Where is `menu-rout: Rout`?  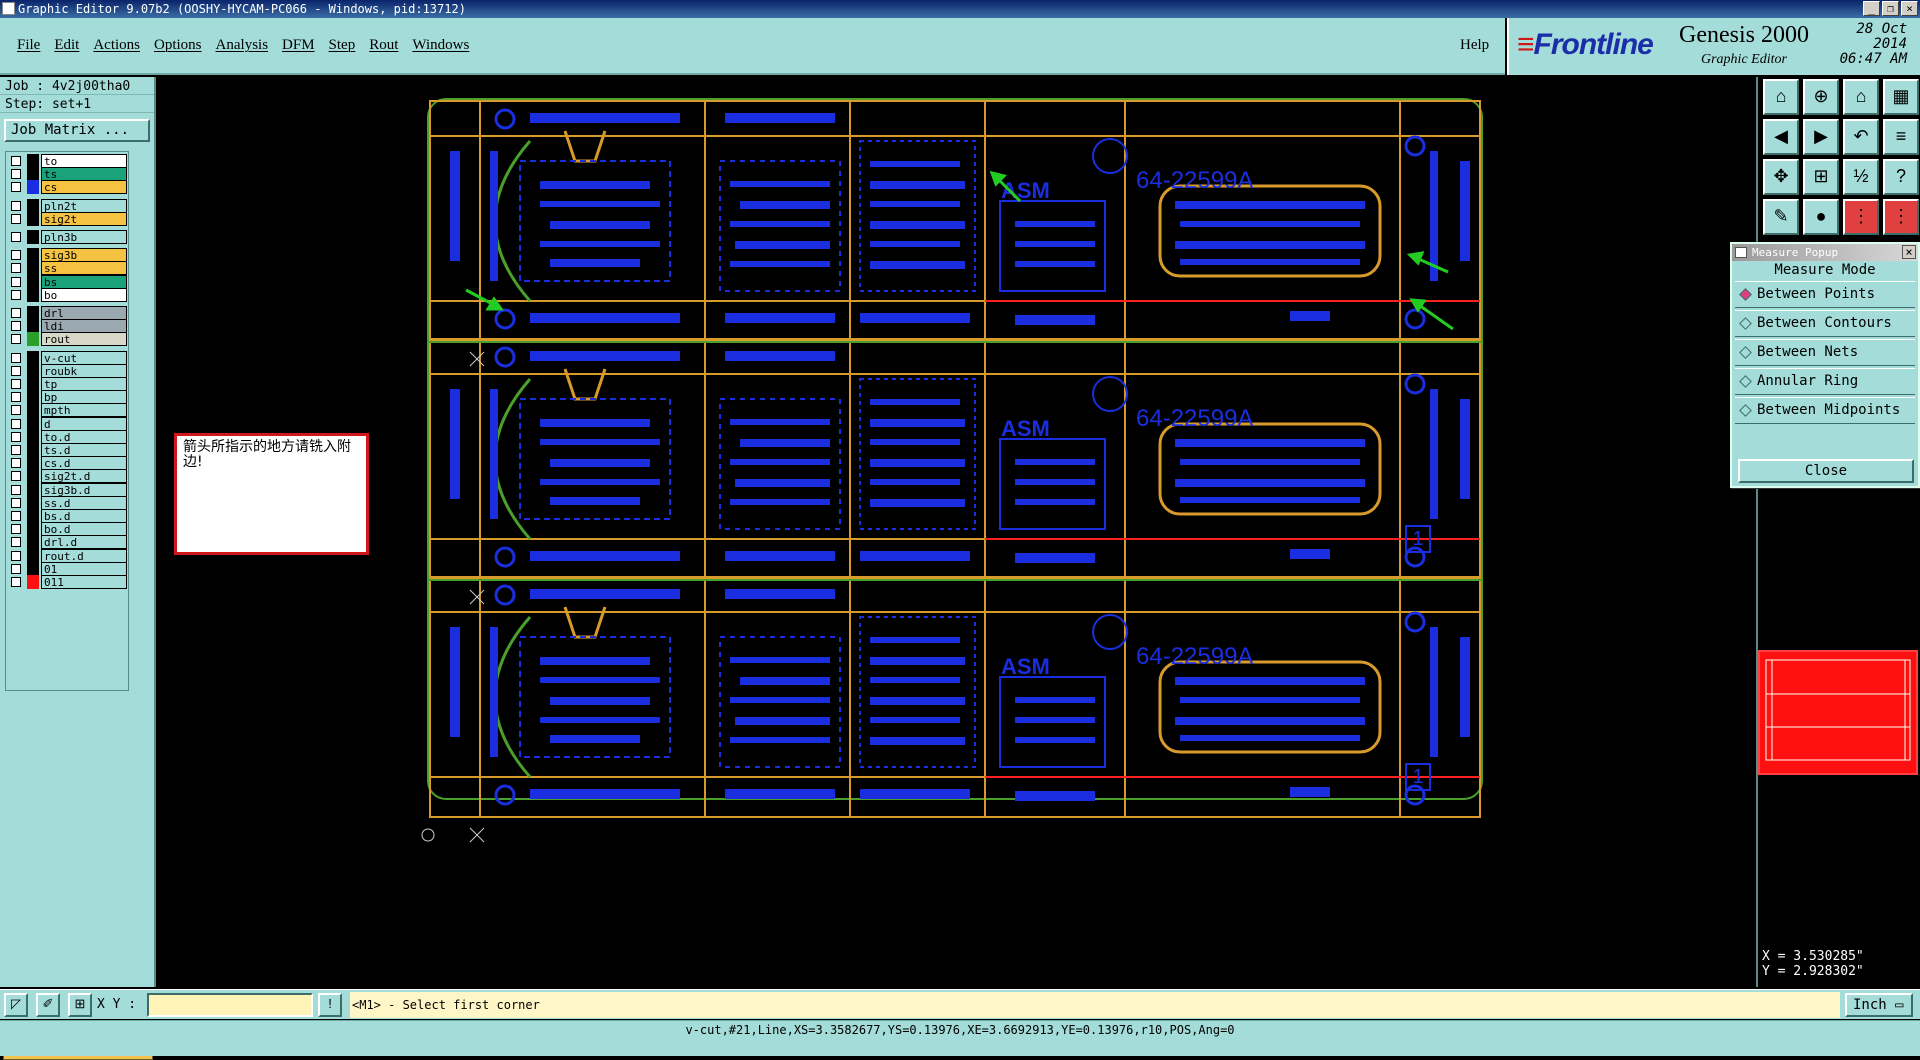 menu-rout: Rout is located at coordinates (383, 45).